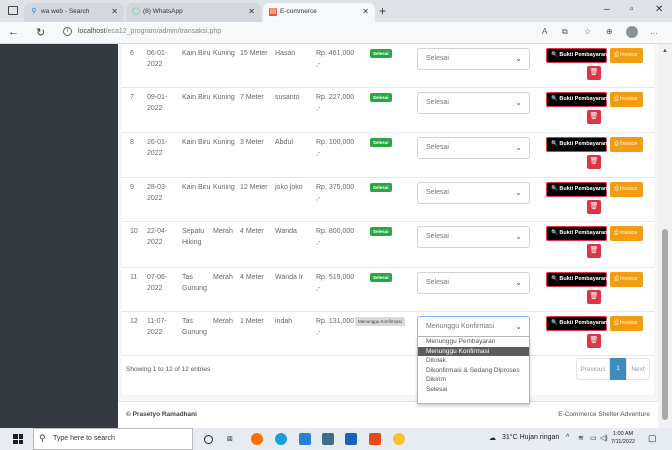 The height and width of the screenshot is (450, 672). Describe the element at coordinates (632, 32) in the screenshot. I see `profile-avatar` at that location.